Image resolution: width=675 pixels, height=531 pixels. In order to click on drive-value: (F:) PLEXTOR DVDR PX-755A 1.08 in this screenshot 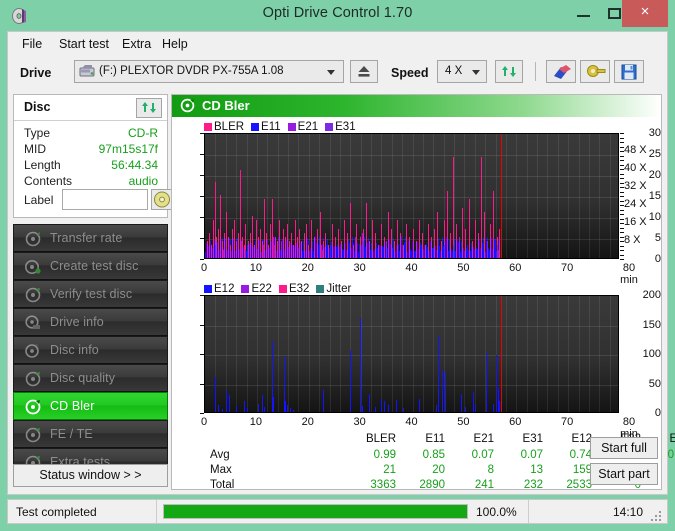, I will do `click(191, 71)`.